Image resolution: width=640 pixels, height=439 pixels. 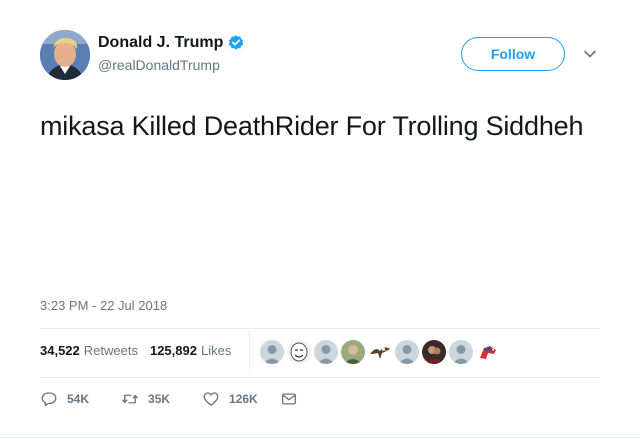 What do you see at coordinates (288, 399) in the screenshot?
I see `envelope-icon` at bounding box center [288, 399].